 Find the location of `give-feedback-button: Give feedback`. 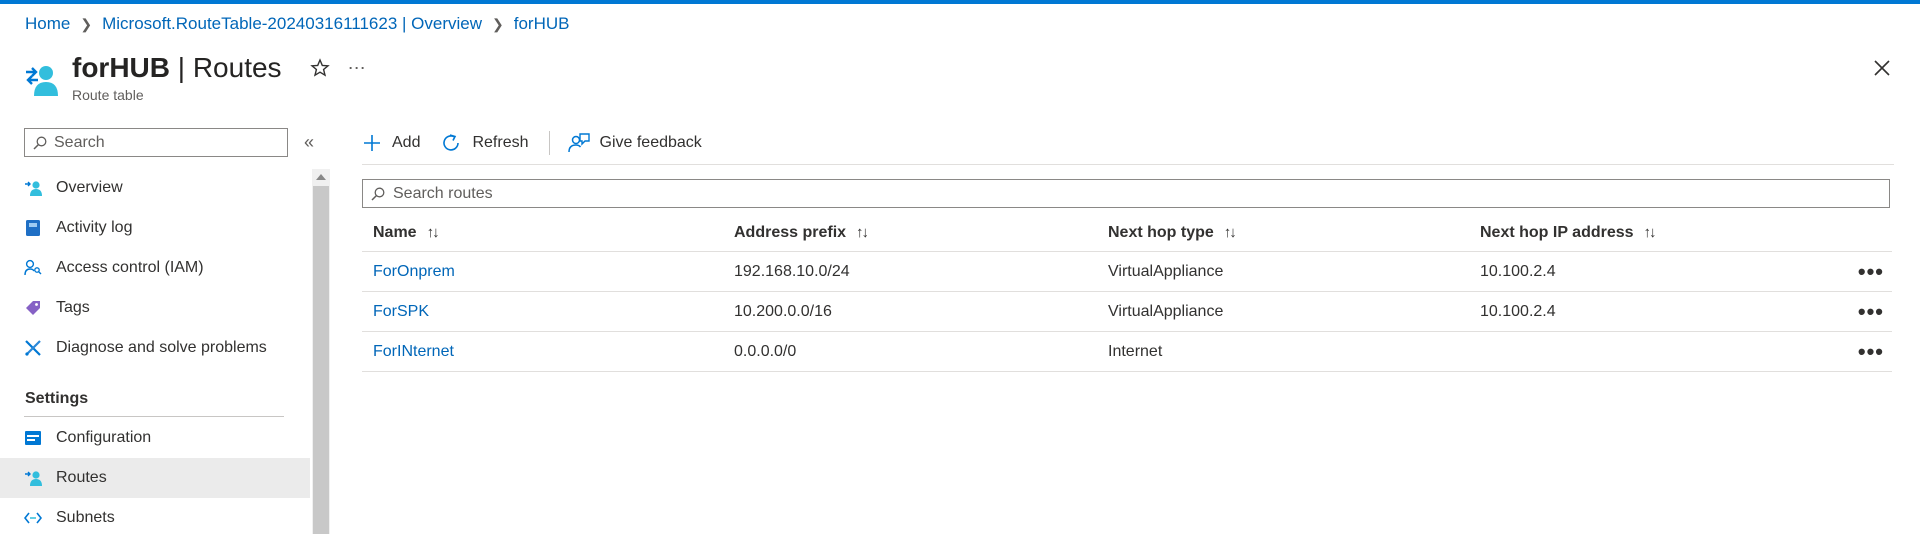

give-feedback-button: Give feedback is located at coordinates (634, 143).